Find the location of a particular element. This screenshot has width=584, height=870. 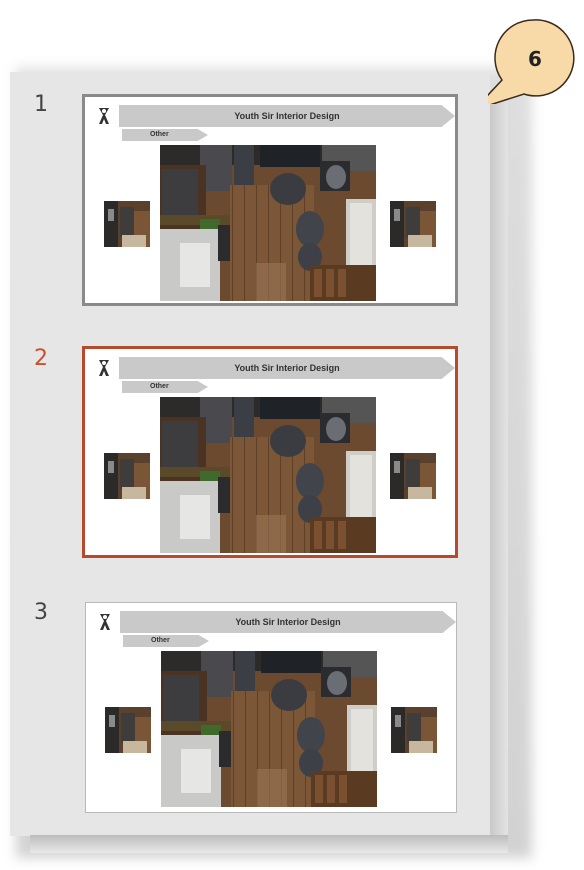

slide-number-2: 2 is located at coordinates (41, 358).